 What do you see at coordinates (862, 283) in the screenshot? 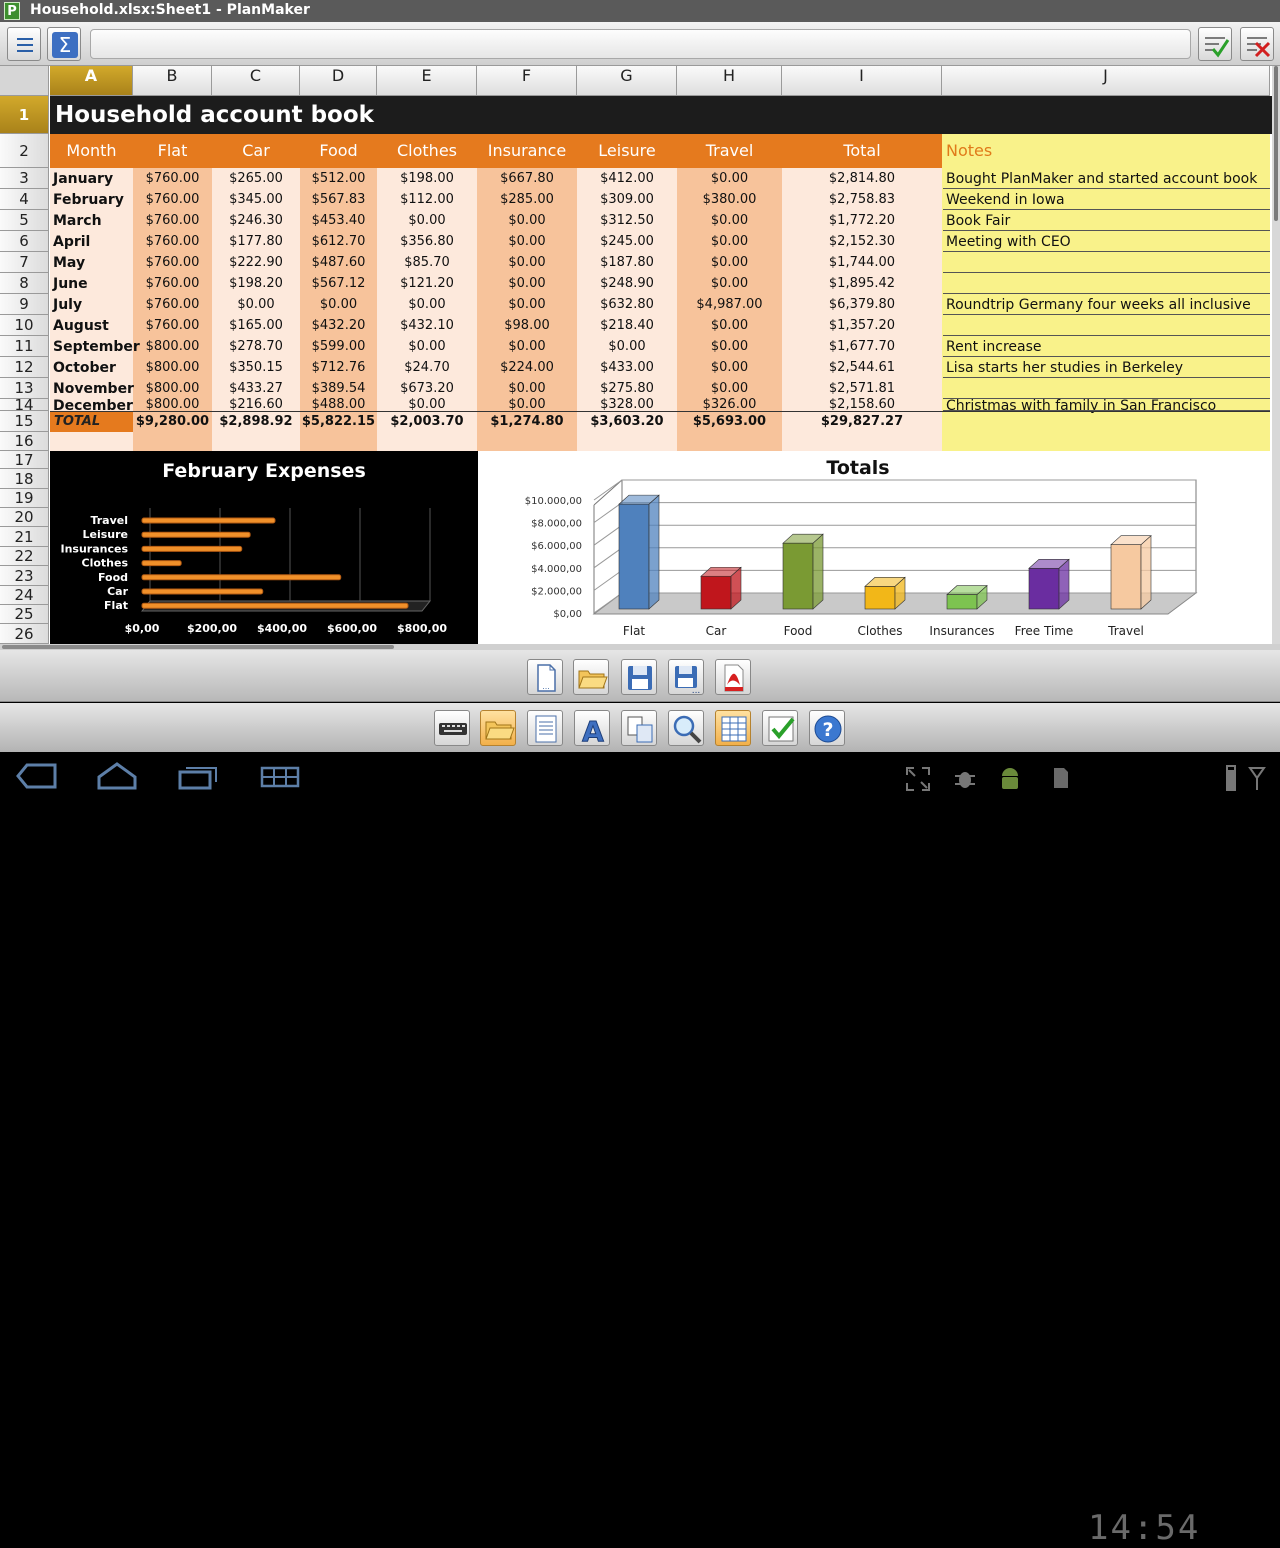
I see `value-cell: $1,895.42` at bounding box center [862, 283].